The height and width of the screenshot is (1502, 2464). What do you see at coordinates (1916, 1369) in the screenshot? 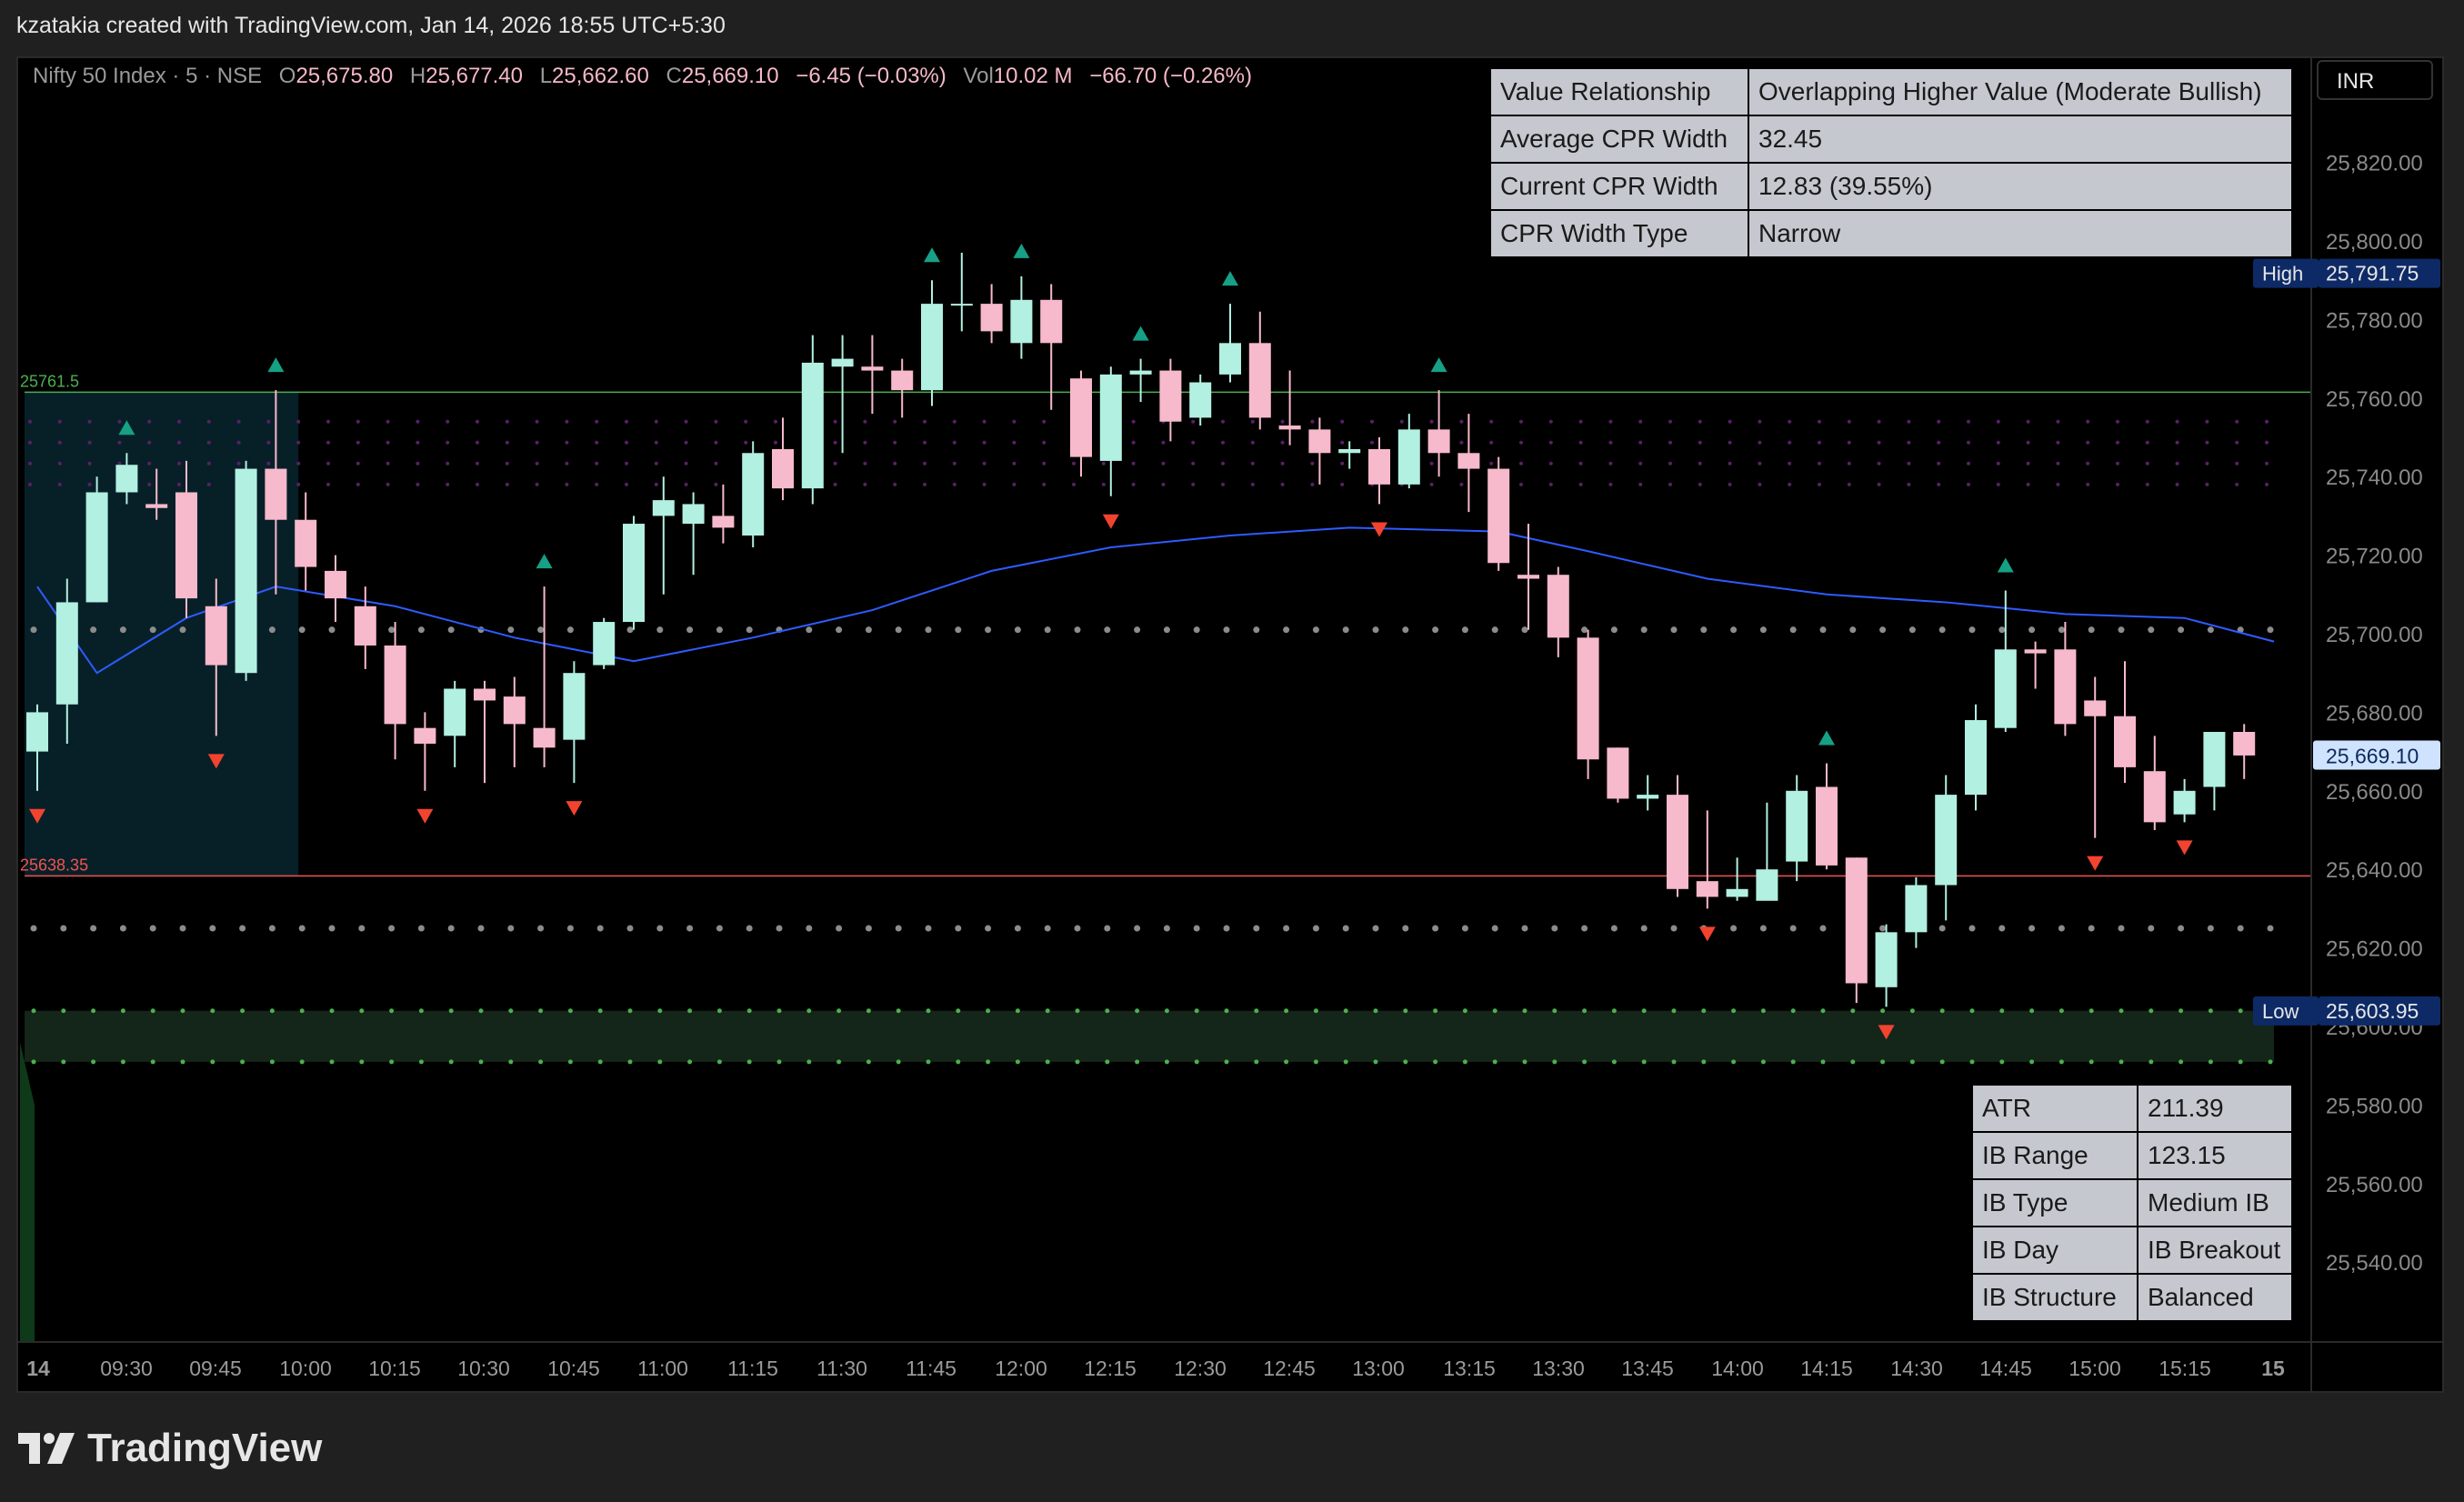
I see `x-tick-label: 14:30` at bounding box center [1916, 1369].